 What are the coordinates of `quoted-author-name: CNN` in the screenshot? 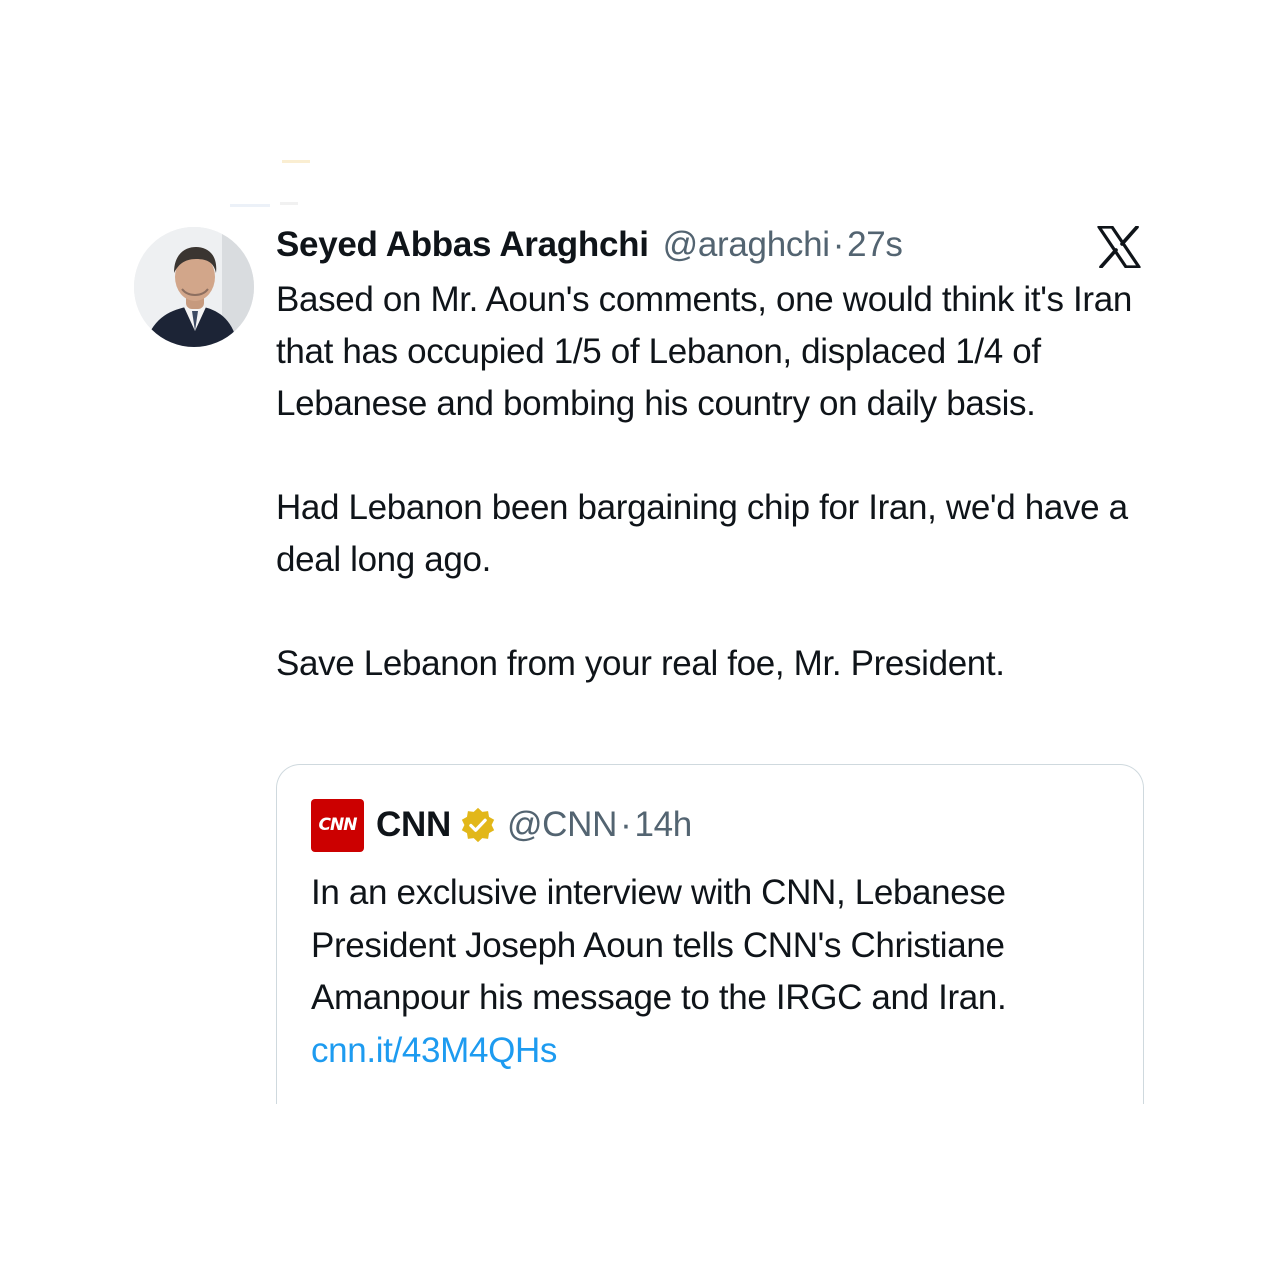 It's located at (413, 825).